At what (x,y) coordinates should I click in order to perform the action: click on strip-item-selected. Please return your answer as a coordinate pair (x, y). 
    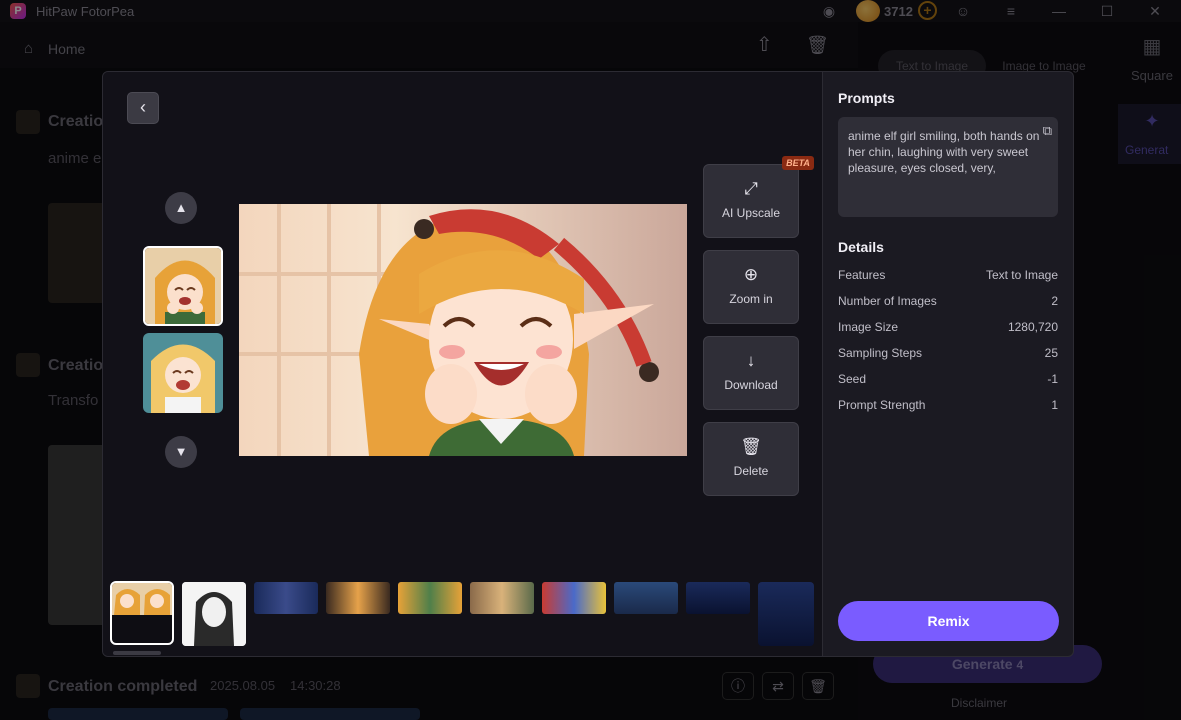
    Looking at the image, I should click on (142, 613).